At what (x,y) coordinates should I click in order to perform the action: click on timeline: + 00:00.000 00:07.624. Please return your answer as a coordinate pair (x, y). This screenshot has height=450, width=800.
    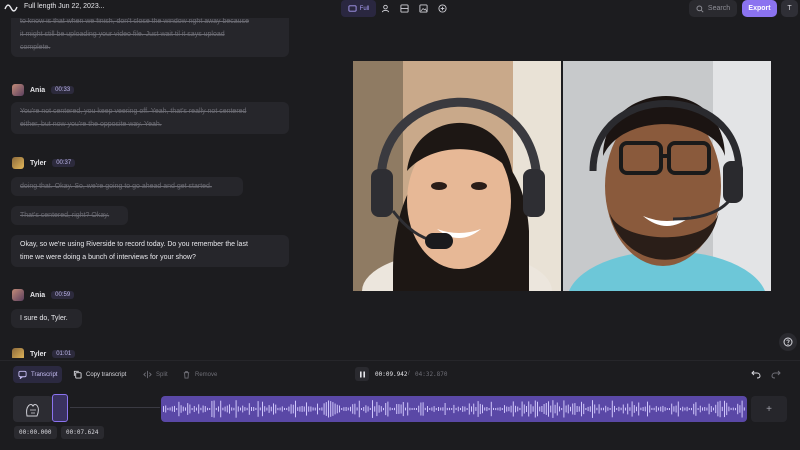
    Looking at the image, I should click on (400, 421).